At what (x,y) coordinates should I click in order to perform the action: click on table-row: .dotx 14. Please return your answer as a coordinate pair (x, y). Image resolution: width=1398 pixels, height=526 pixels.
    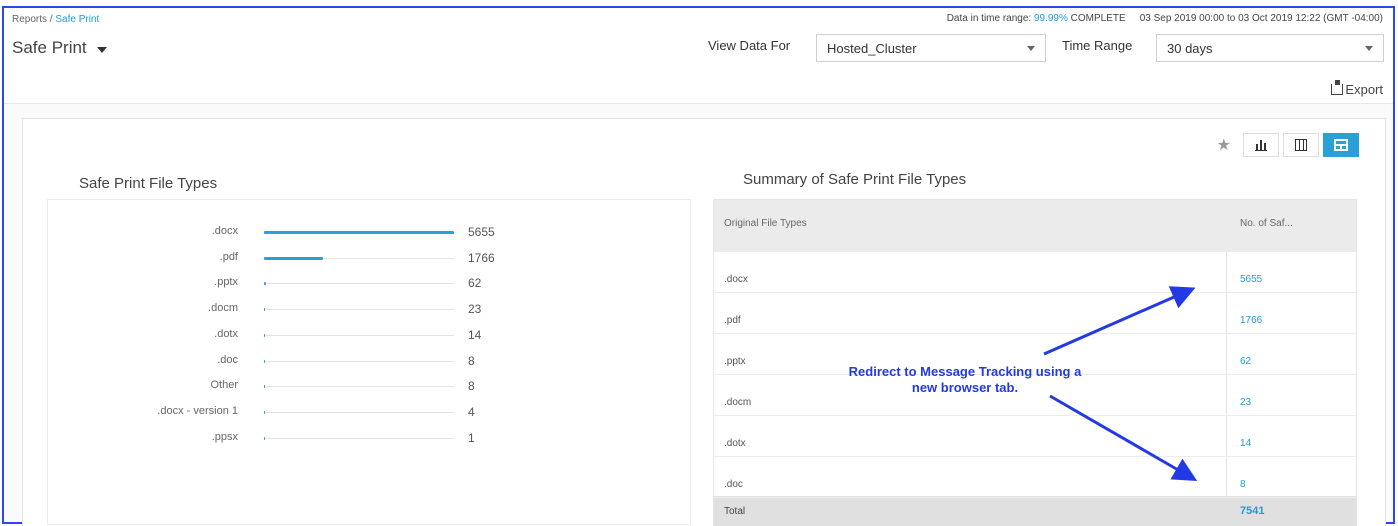
    Looking at the image, I should click on (1035, 436).